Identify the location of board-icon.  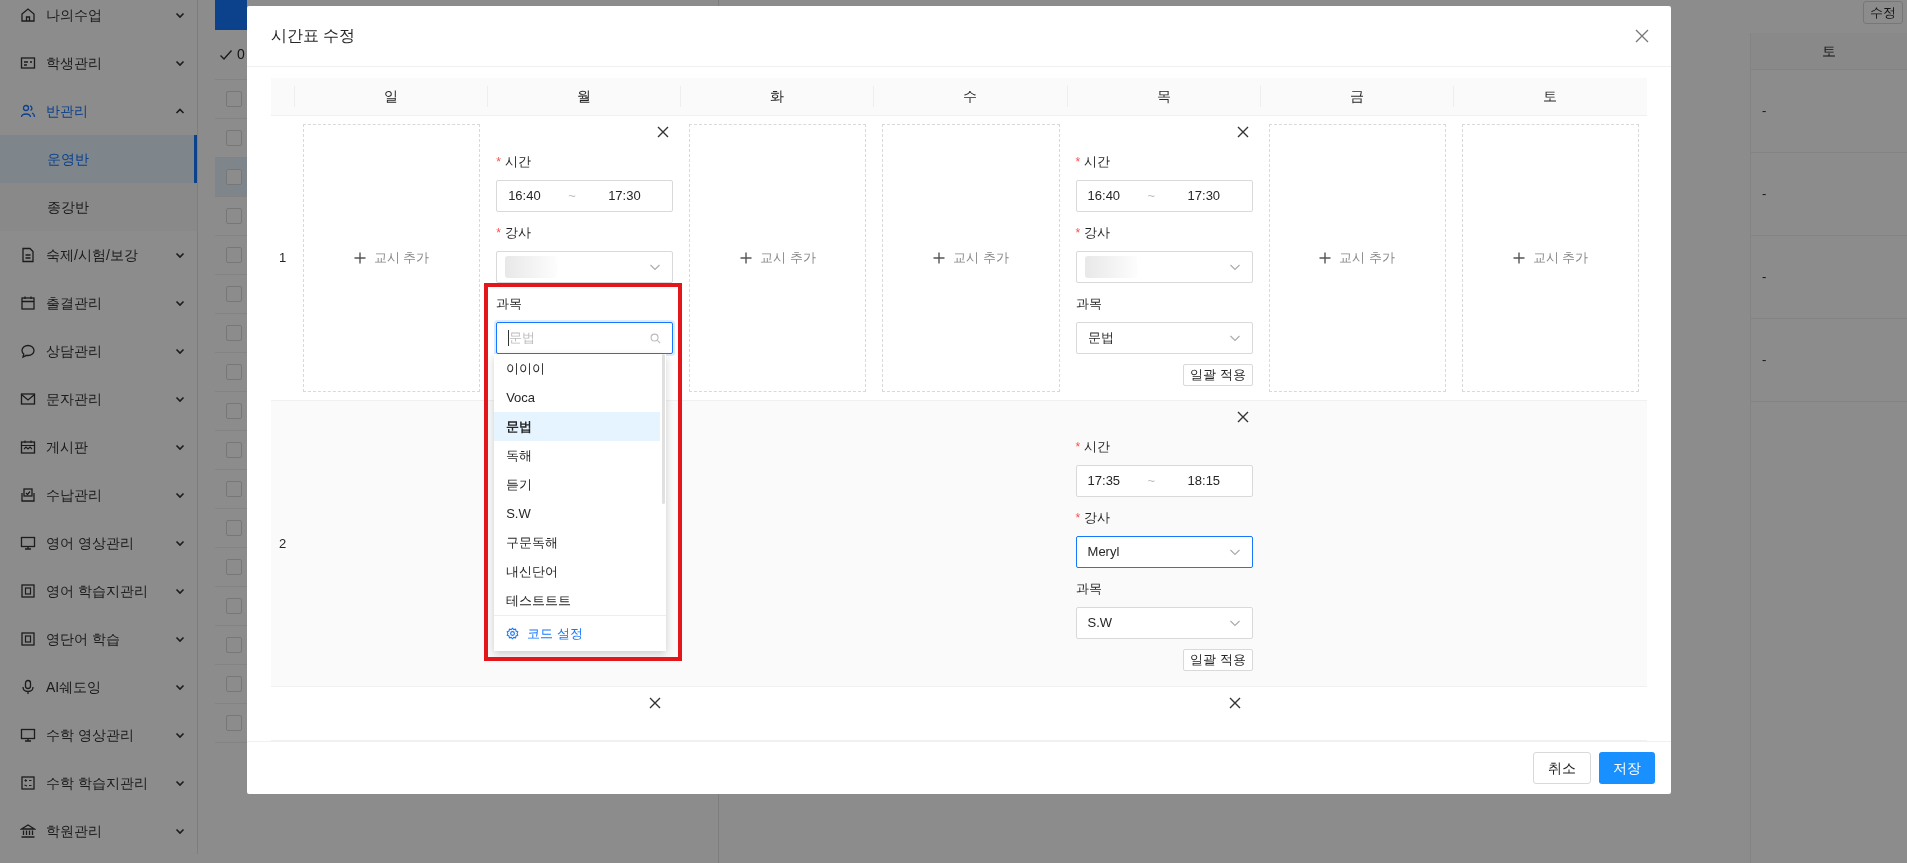
(28, 447).